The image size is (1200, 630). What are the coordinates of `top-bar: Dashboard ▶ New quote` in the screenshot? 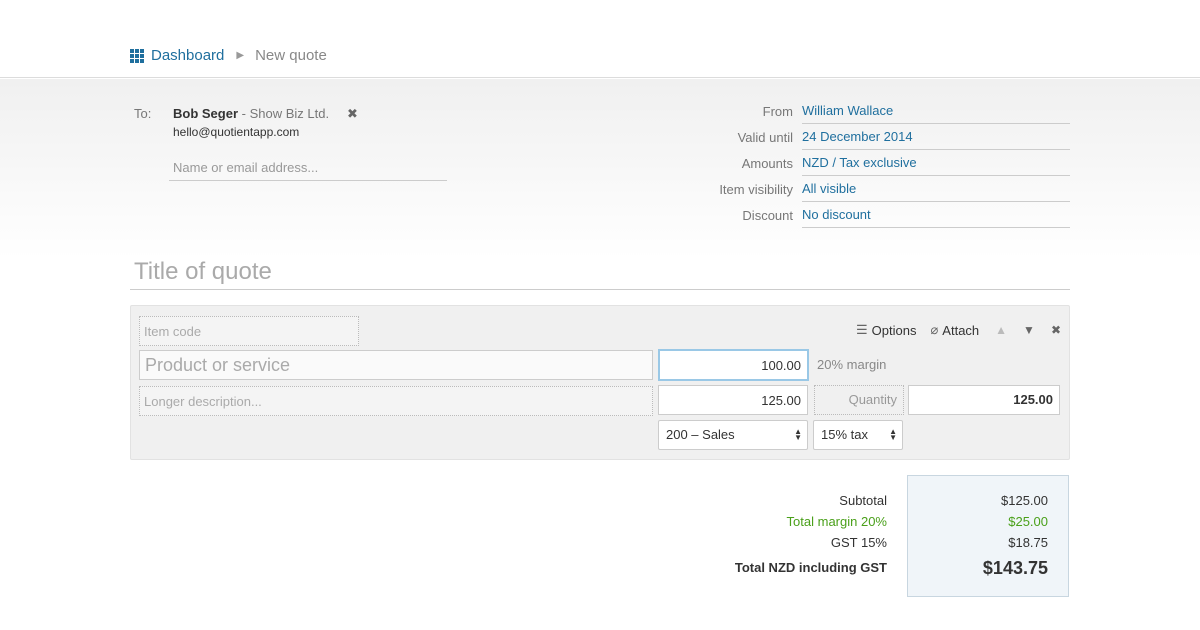 It's located at (600, 39).